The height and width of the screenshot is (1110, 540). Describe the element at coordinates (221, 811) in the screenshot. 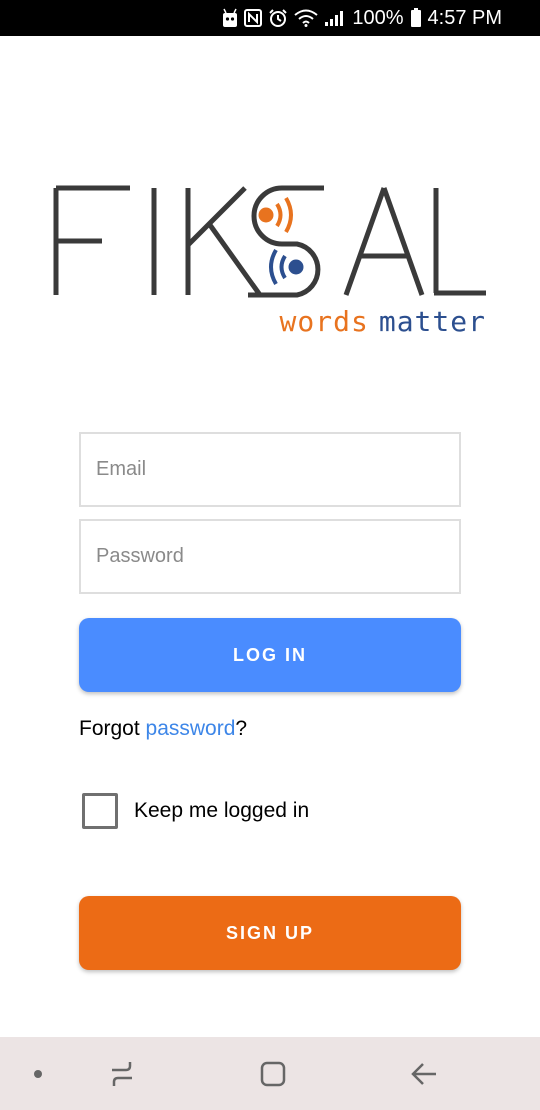

I see `keep-logged-in-label: Keep me logged in` at that location.